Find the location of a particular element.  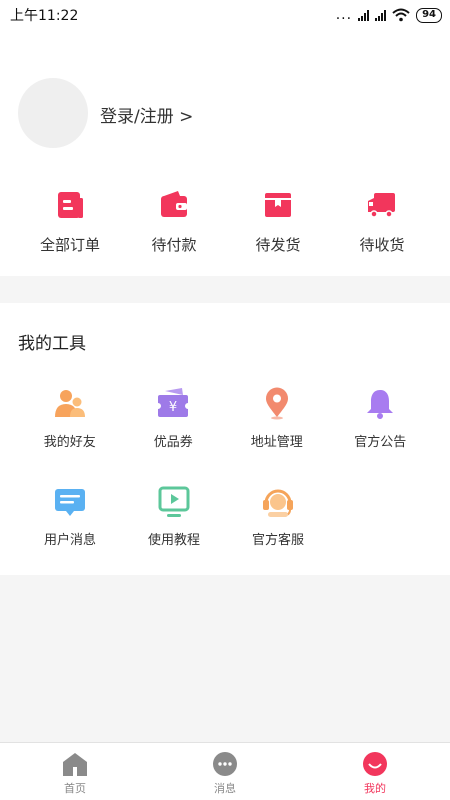

nav-label: 首页 is located at coordinates (75, 788).